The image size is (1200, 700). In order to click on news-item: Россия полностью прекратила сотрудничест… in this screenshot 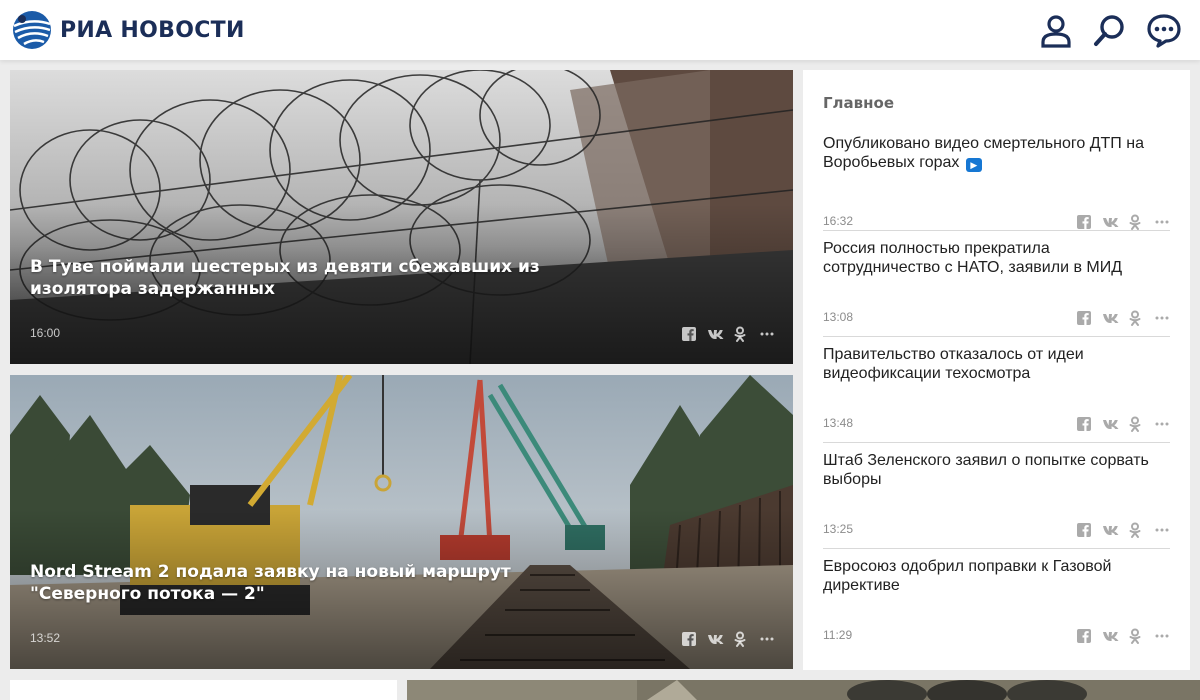, I will do `click(996, 283)`.